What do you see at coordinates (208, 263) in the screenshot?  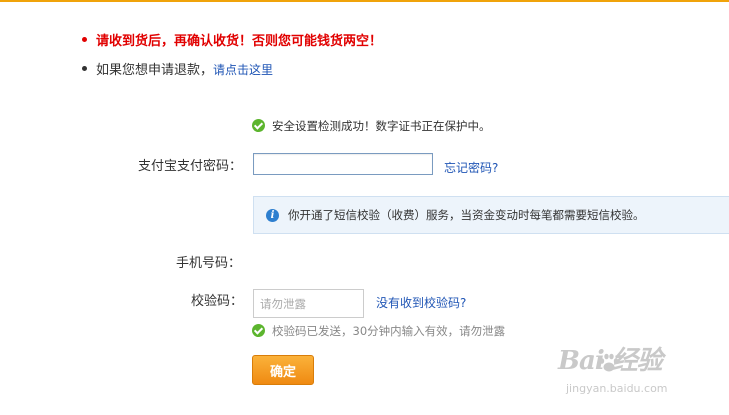 I see `phone-label: 手机号码：` at bounding box center [208, 263].